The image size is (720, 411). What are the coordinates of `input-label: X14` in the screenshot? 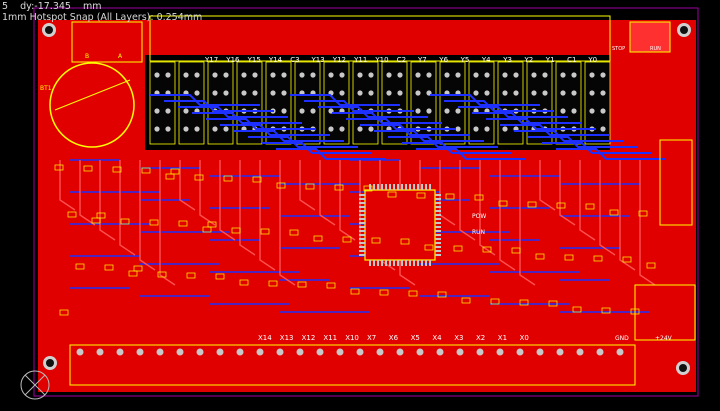 It's located at (265, 338).